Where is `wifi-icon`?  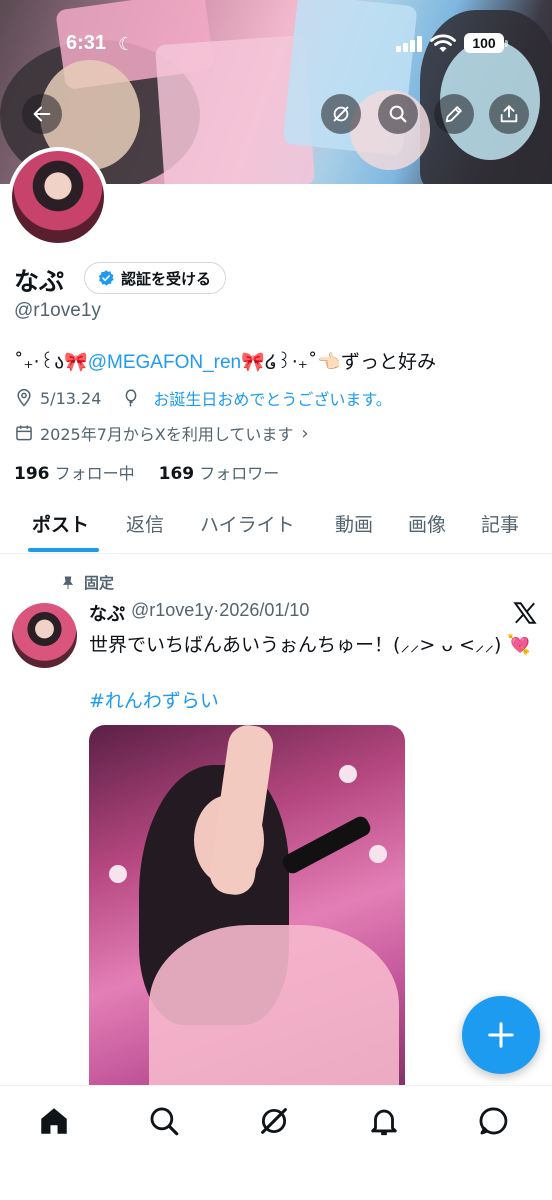
wifi-icon is located at coordinates (443, 43).